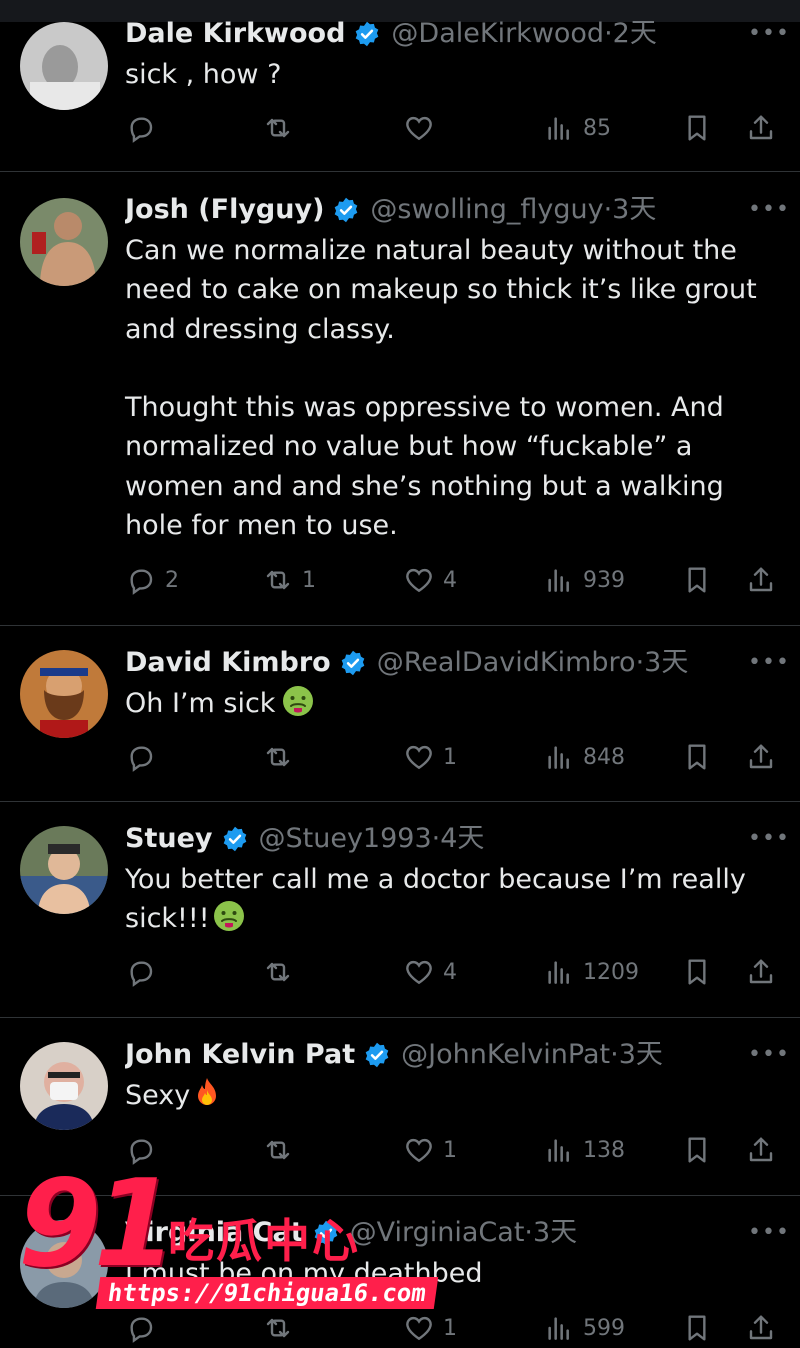  I want to click on action-bar: 85, so click(452, 128).